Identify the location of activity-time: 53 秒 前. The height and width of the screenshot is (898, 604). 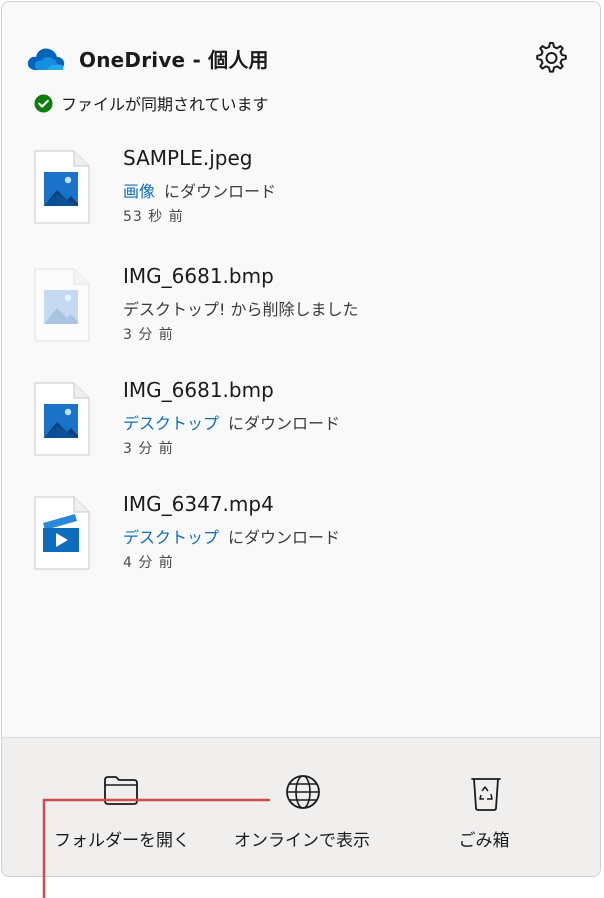
(153, 217).